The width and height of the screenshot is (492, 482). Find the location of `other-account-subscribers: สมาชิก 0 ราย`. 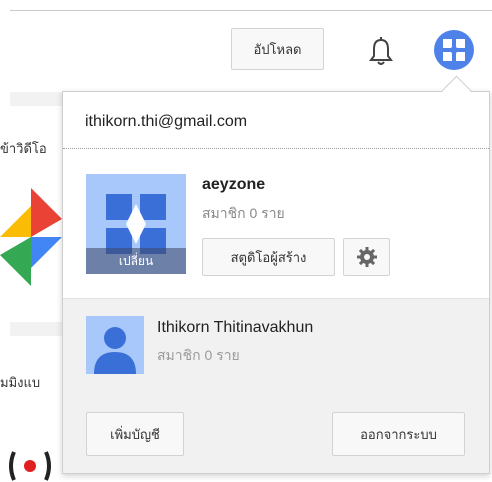

other-account-subscribers: สมาชิก 0 ราย is located at coordinates (198, 355).